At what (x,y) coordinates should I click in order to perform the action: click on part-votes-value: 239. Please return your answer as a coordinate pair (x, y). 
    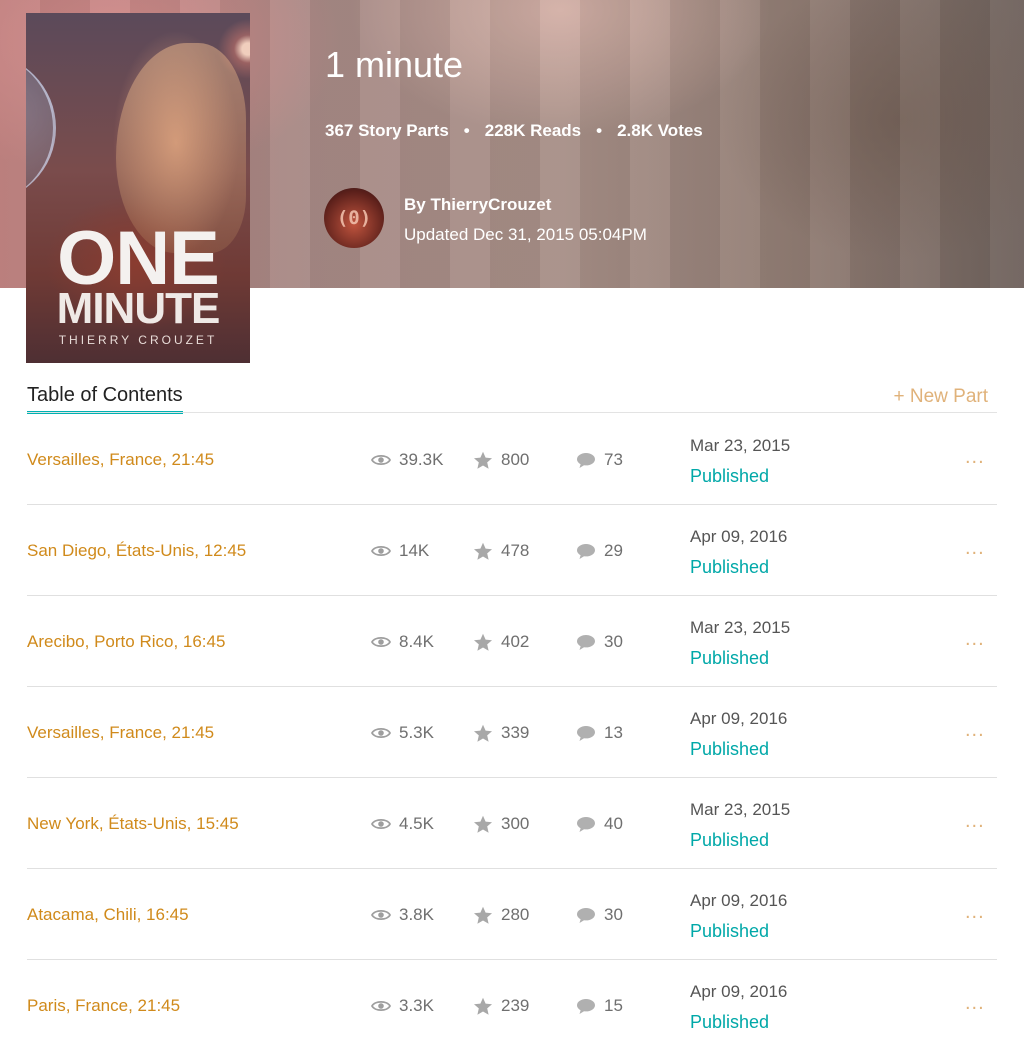
    Looking at the image, I should click on (515, 1005).